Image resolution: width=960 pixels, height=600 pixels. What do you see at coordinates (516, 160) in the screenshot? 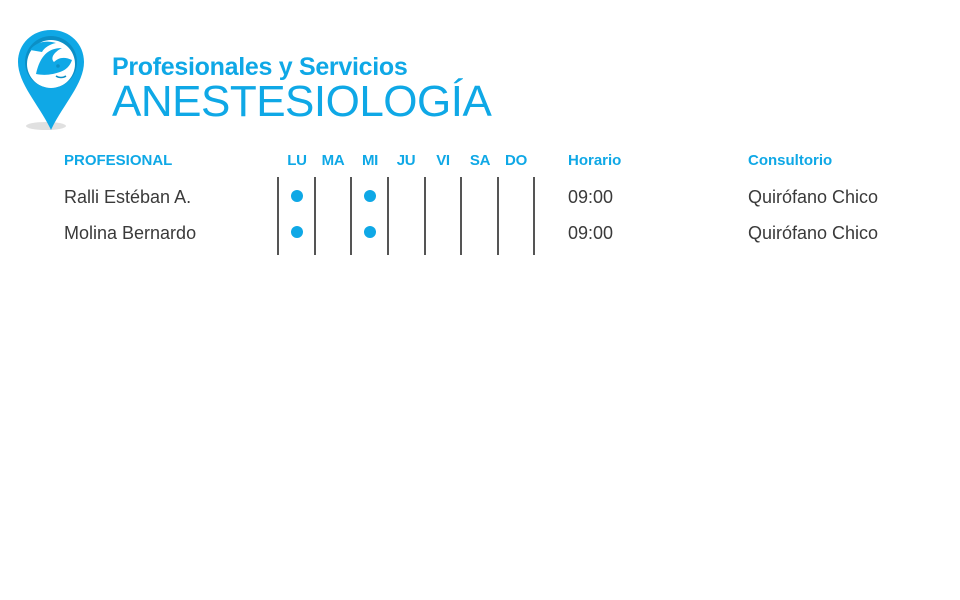
I see `column-header-day-do: DO` at bounding box center [516, 160].